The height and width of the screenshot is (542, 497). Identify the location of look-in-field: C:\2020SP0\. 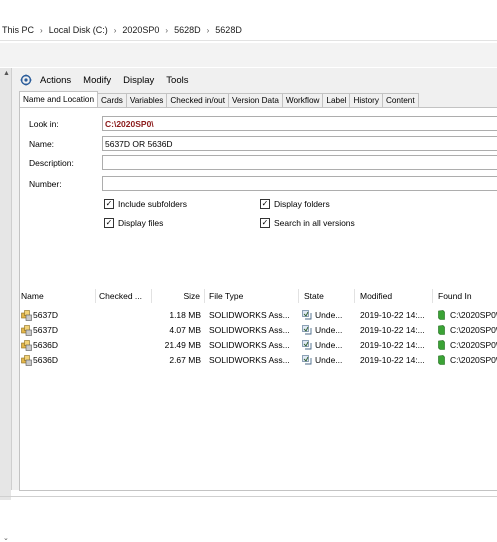
(299, 123).